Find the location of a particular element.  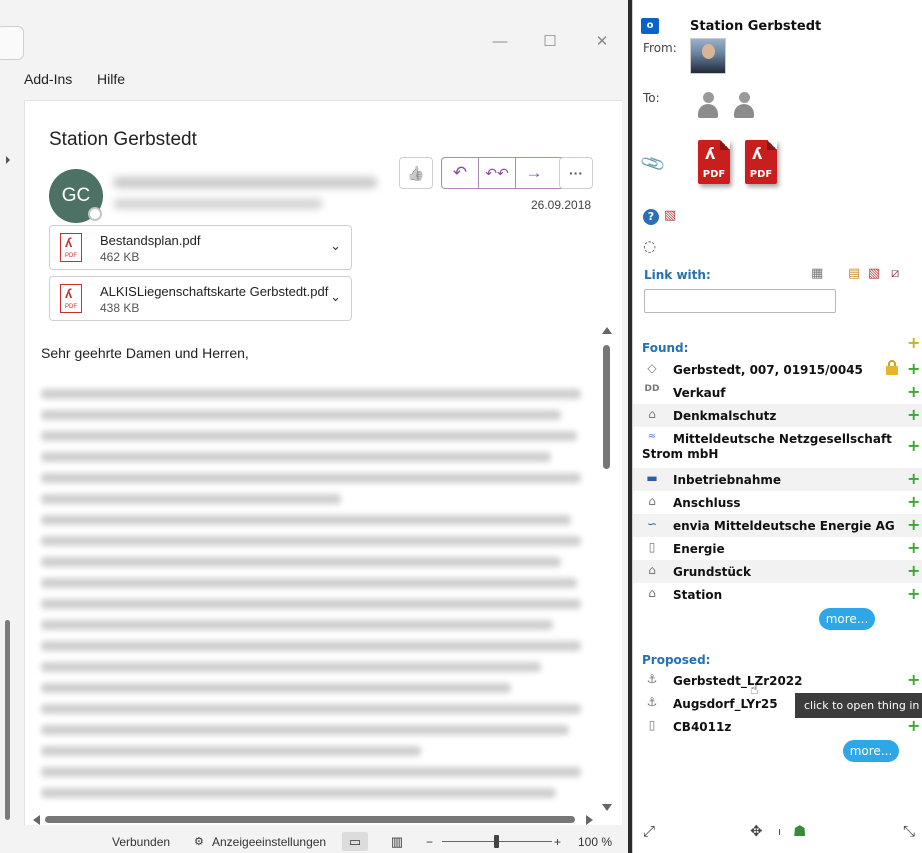

minimize-button: — is located at coordinates (500, 42).